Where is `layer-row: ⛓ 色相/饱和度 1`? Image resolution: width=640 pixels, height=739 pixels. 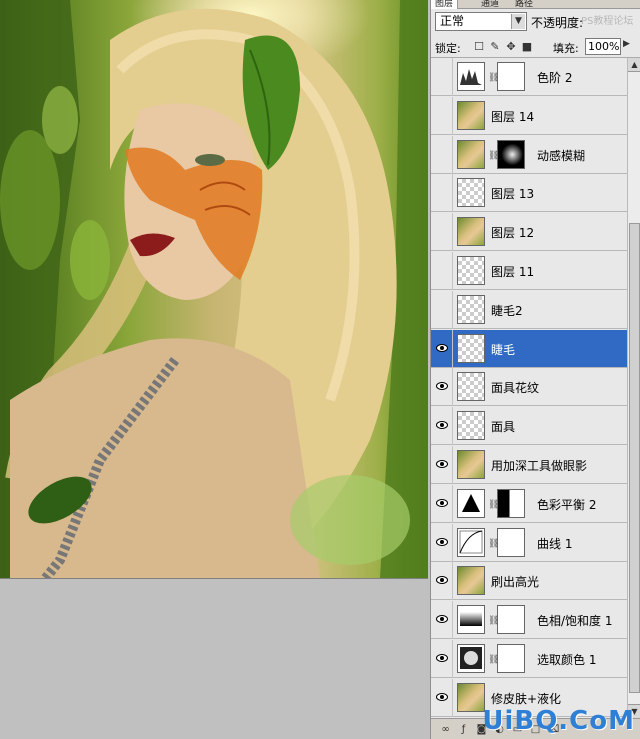
layer-row: ⛓ 色相/饱和度 1 is located at coordinates (529, 620).